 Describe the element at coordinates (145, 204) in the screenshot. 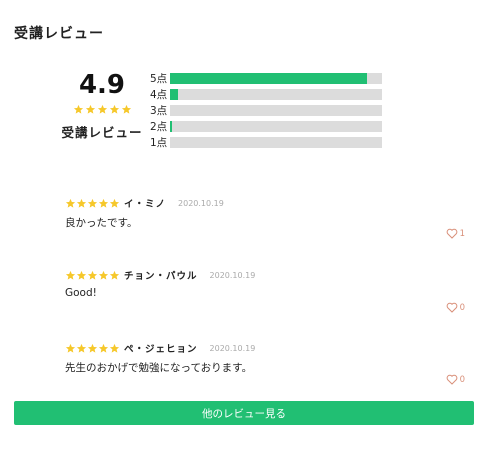

I see `reviewer-name: イ・ミノ` at that location.